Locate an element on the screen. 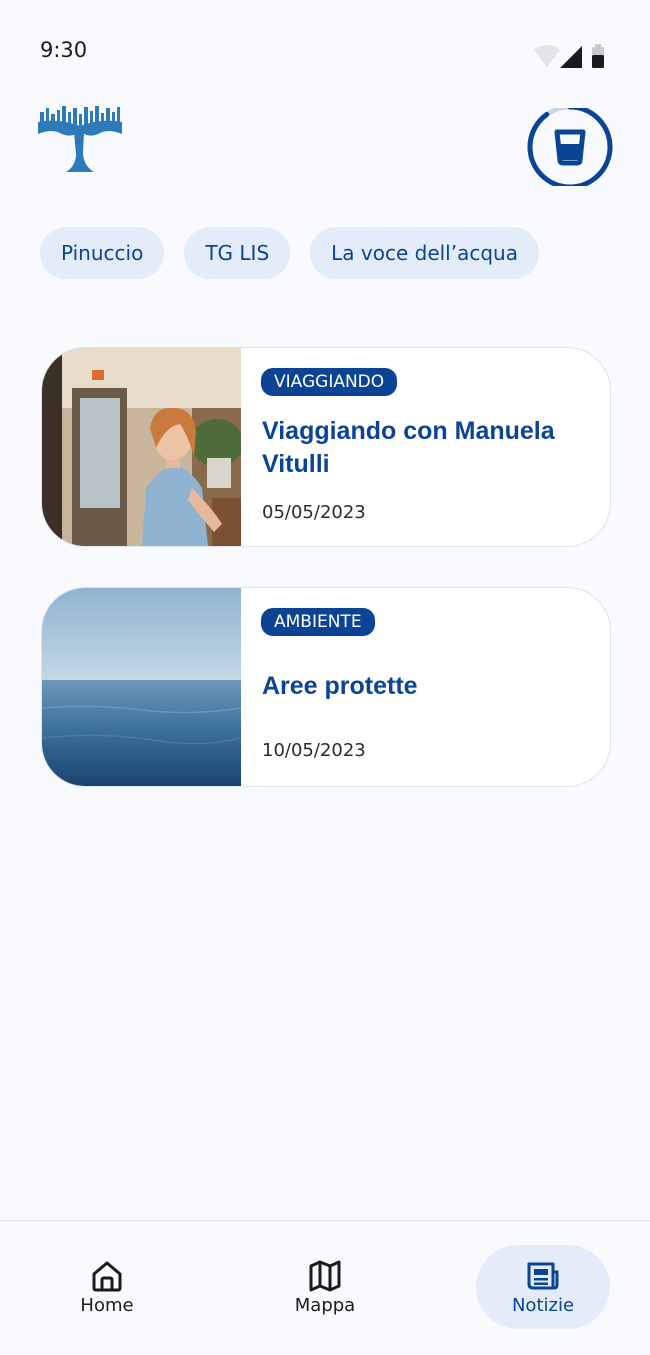  news-title: Aree protette is located at coordinates (340, 686).